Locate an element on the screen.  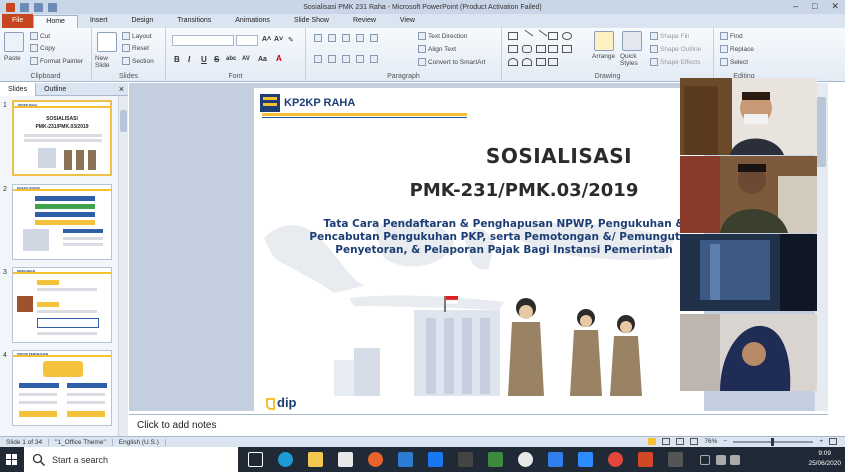
reset-button: Reset is located at coordinates (135, 48).